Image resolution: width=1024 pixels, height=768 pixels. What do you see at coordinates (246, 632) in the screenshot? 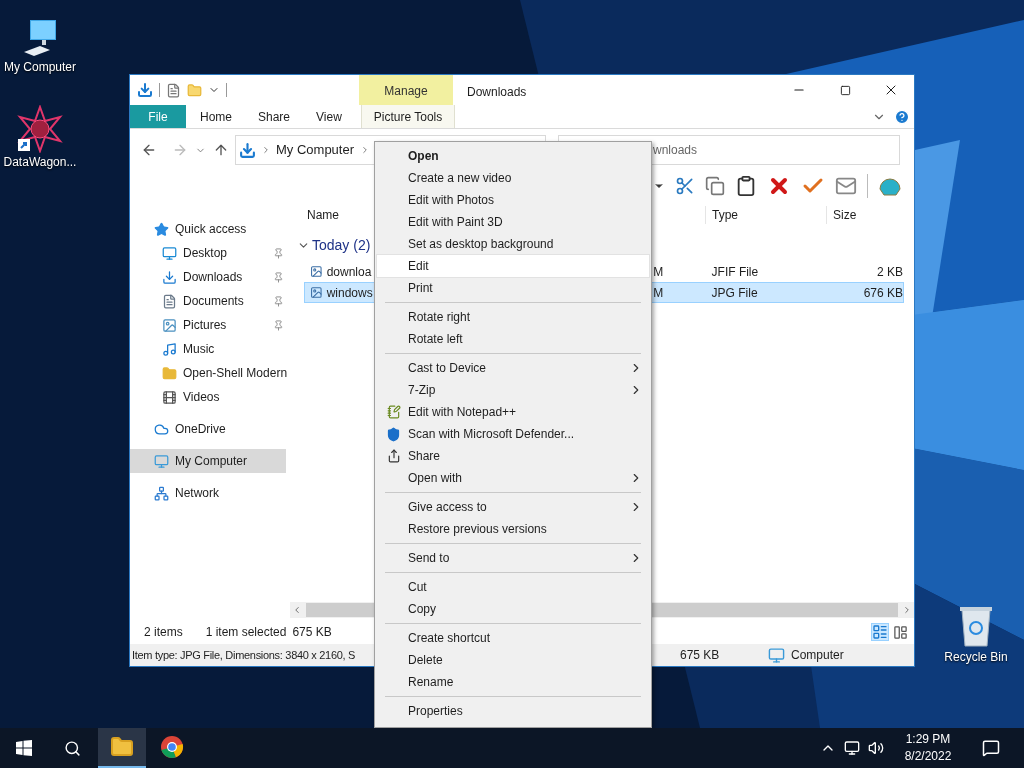
I see `selection-count: 1 item selected` at bounding box center [246, 632].